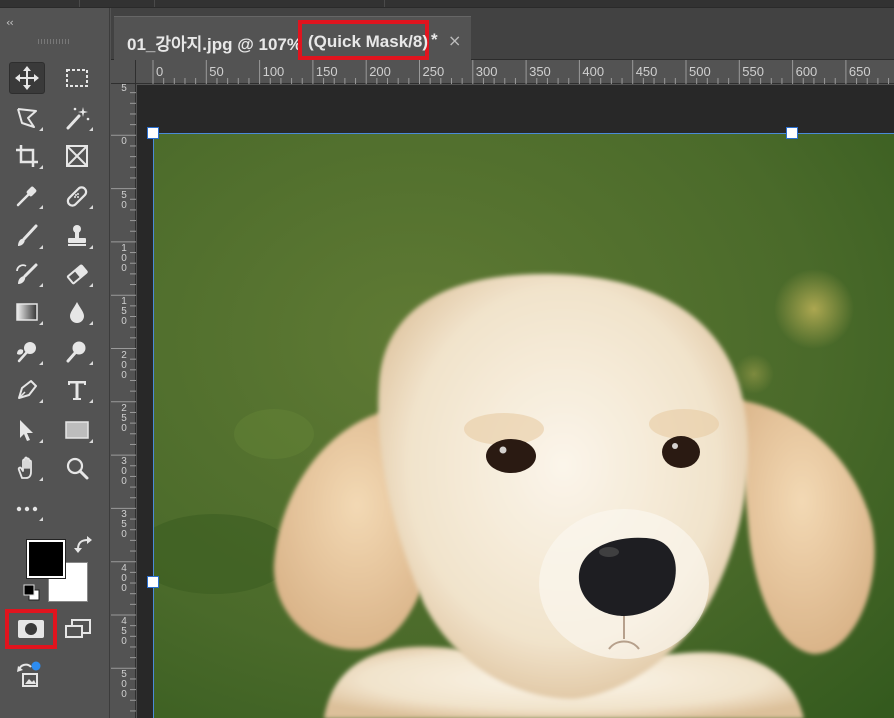 The height and width of the screenshot is (718, 894). I want to click on tab-modified-marker: *, so click(434, 39).